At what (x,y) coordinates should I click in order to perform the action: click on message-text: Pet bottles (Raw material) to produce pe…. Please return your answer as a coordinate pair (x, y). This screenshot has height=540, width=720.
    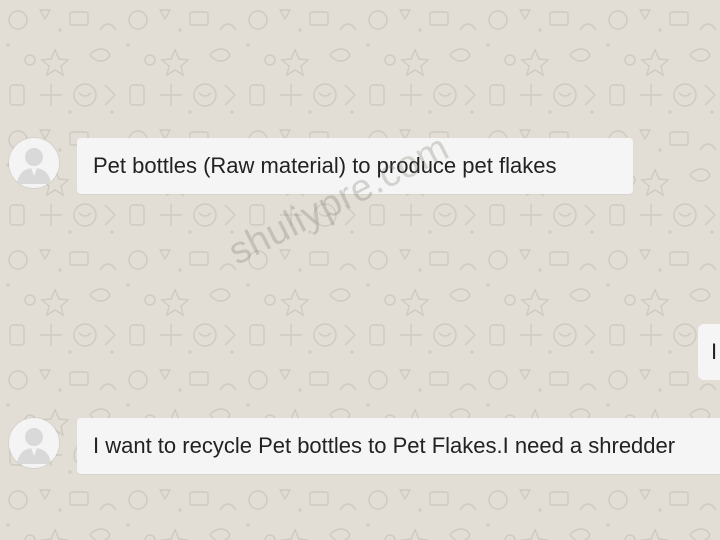
    Looking at the image, I should click on (325, 165).